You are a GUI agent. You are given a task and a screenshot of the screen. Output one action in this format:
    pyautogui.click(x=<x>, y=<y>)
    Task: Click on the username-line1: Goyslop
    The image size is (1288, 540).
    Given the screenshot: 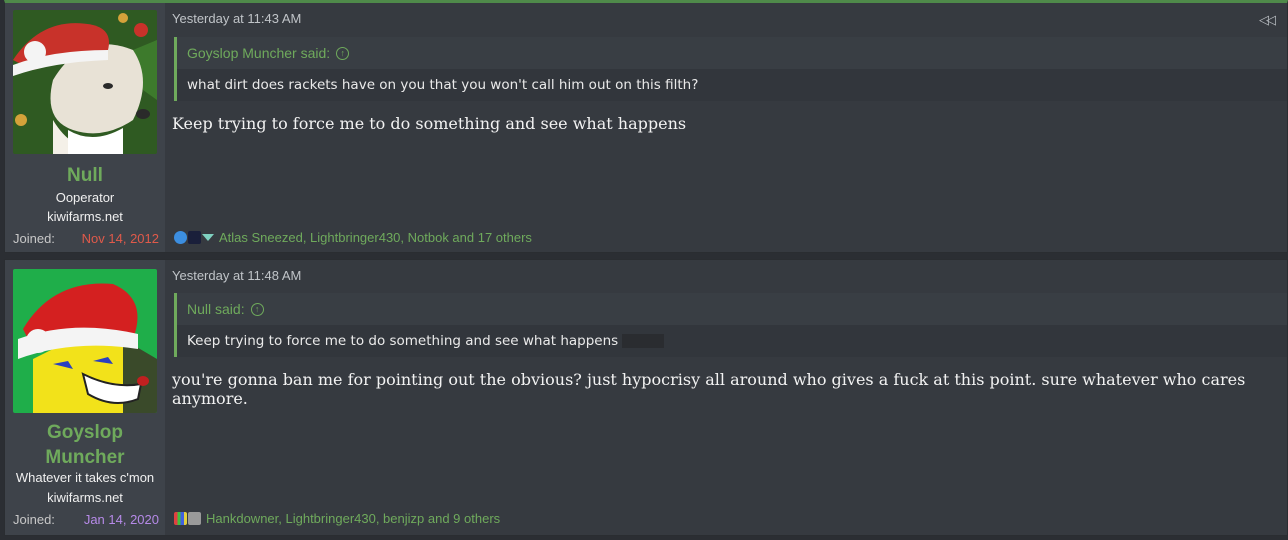 What is the action you would take?
    pyautogui.click(x=85, y=432)
    